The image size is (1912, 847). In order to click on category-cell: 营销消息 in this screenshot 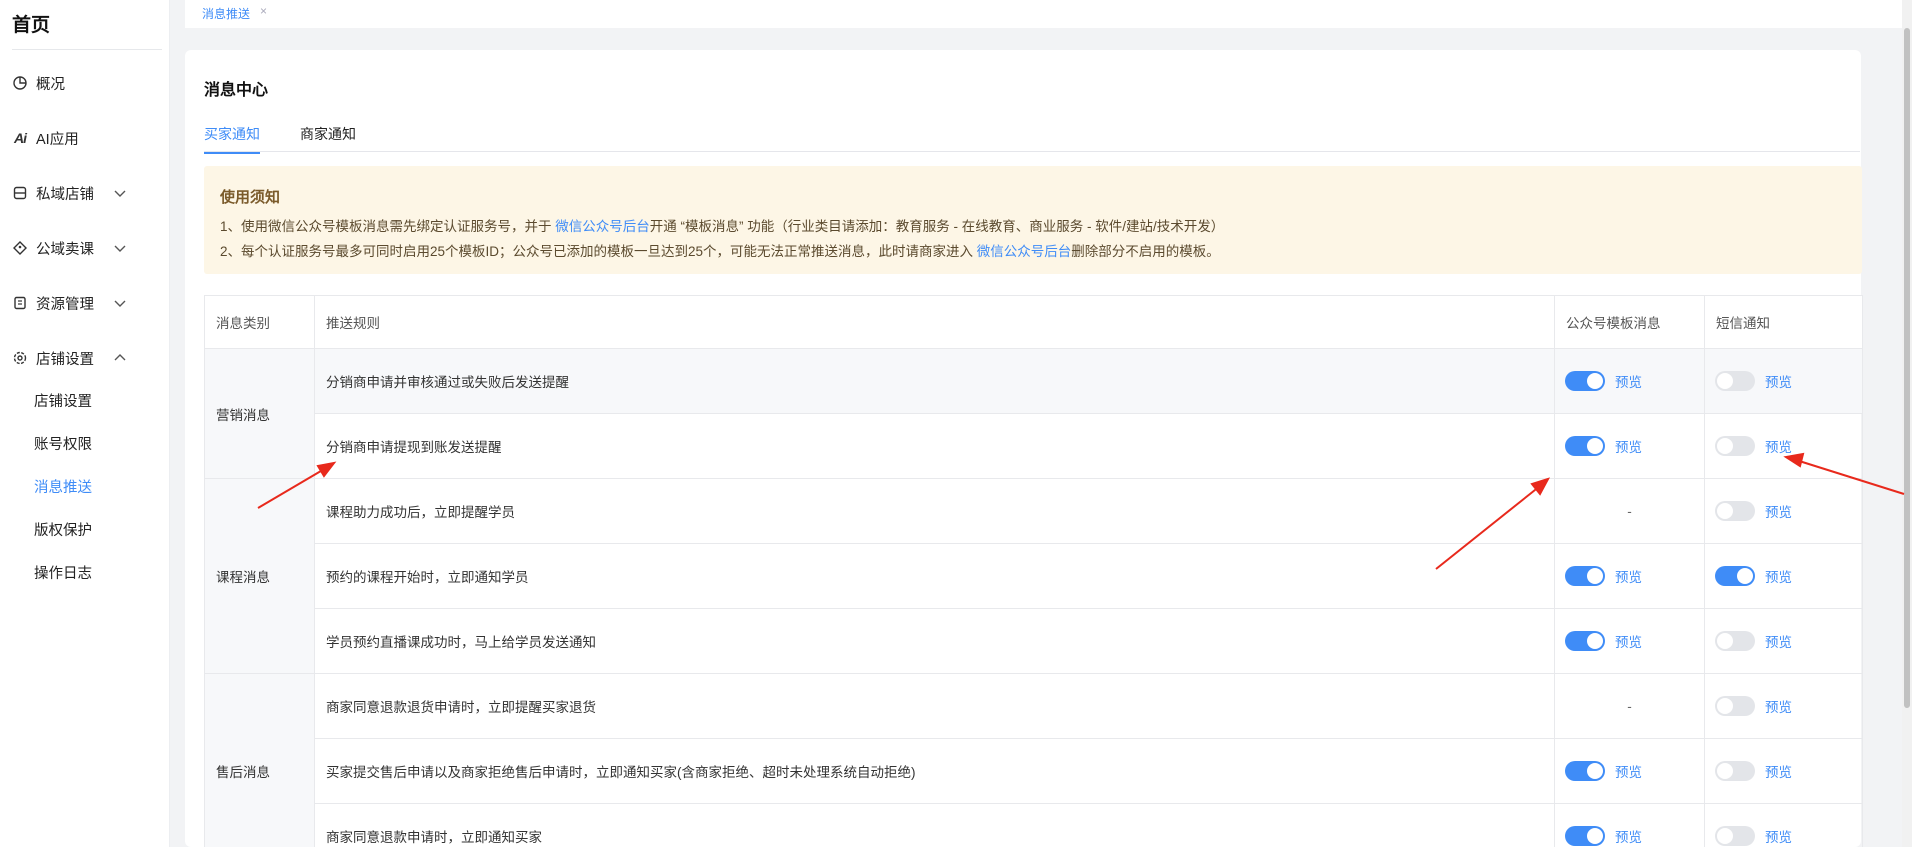, I will do `click(259, 413)`.